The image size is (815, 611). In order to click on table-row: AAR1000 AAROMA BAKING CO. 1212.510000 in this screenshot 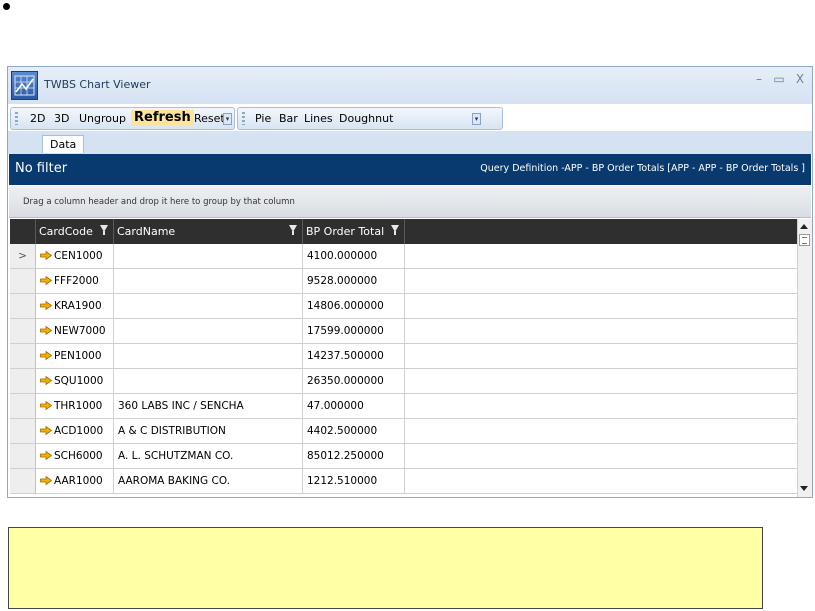, I will do `click(403, 481)`.